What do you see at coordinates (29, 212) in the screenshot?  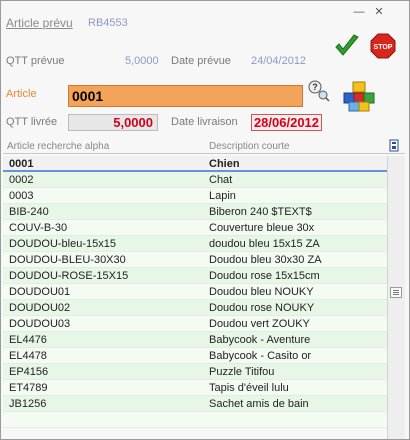 I see `cell-article: BIB-240` at bounding box center [29, 212].